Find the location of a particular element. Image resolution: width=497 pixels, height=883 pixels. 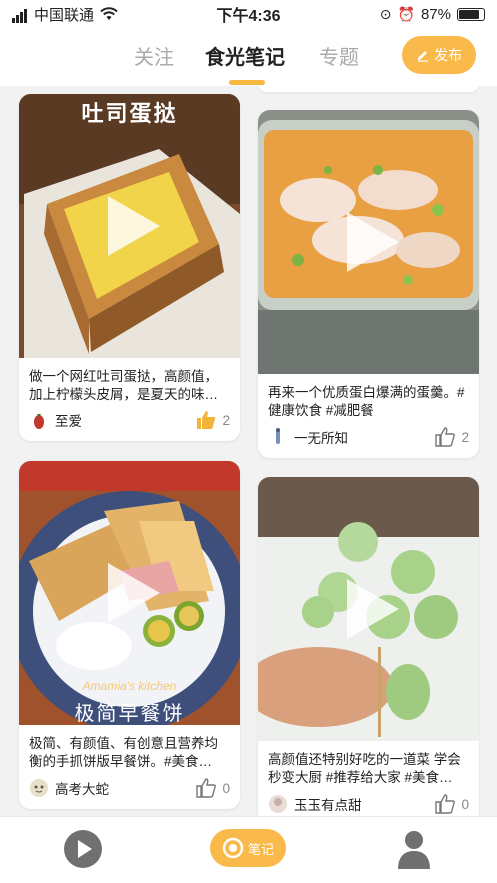

pencil-icon is located at coordinates (423, 56).